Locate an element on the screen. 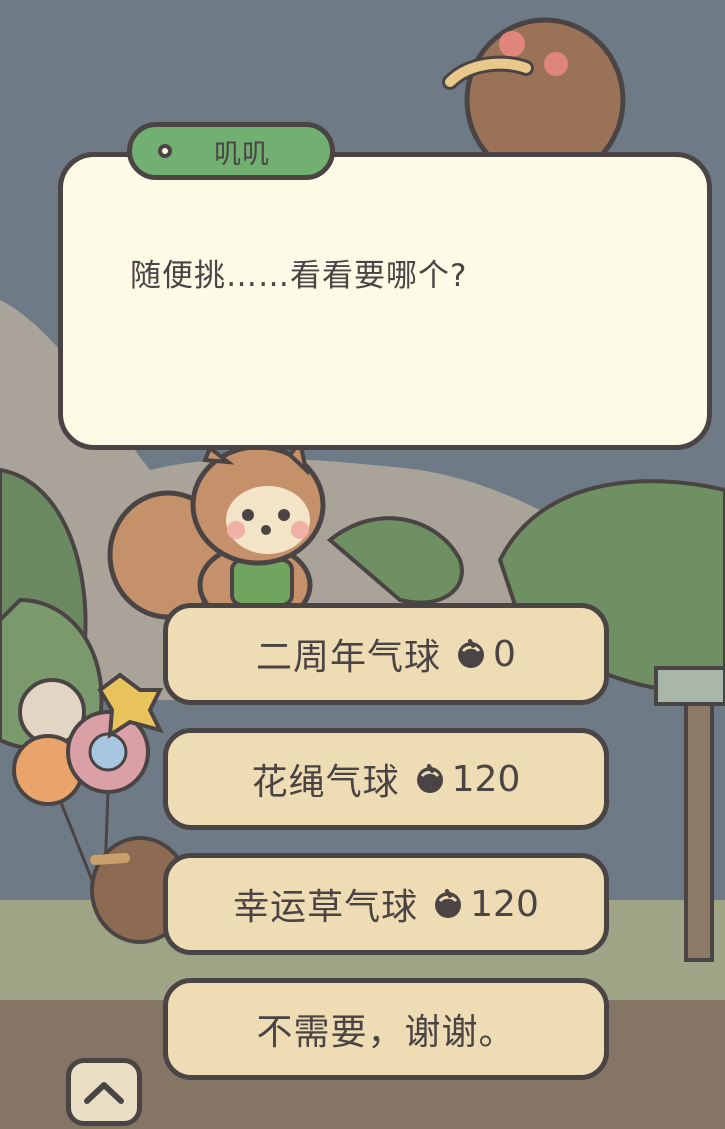  choice-no-thanks: 不需要，谢谢。 is located at coordinates (386, 1029).